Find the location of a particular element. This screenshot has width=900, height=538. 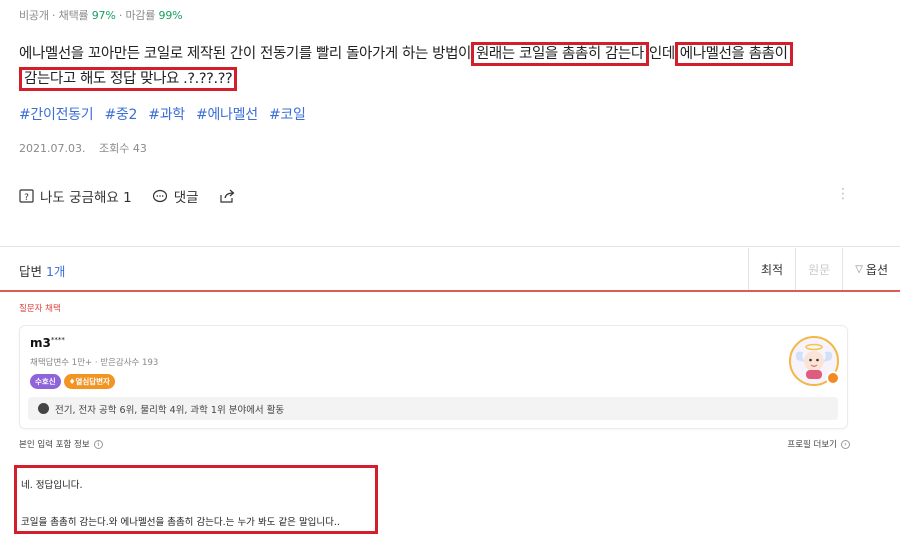

self-input-info: 본인 입력 포함 정보 i is located at coordinates (61, 444).